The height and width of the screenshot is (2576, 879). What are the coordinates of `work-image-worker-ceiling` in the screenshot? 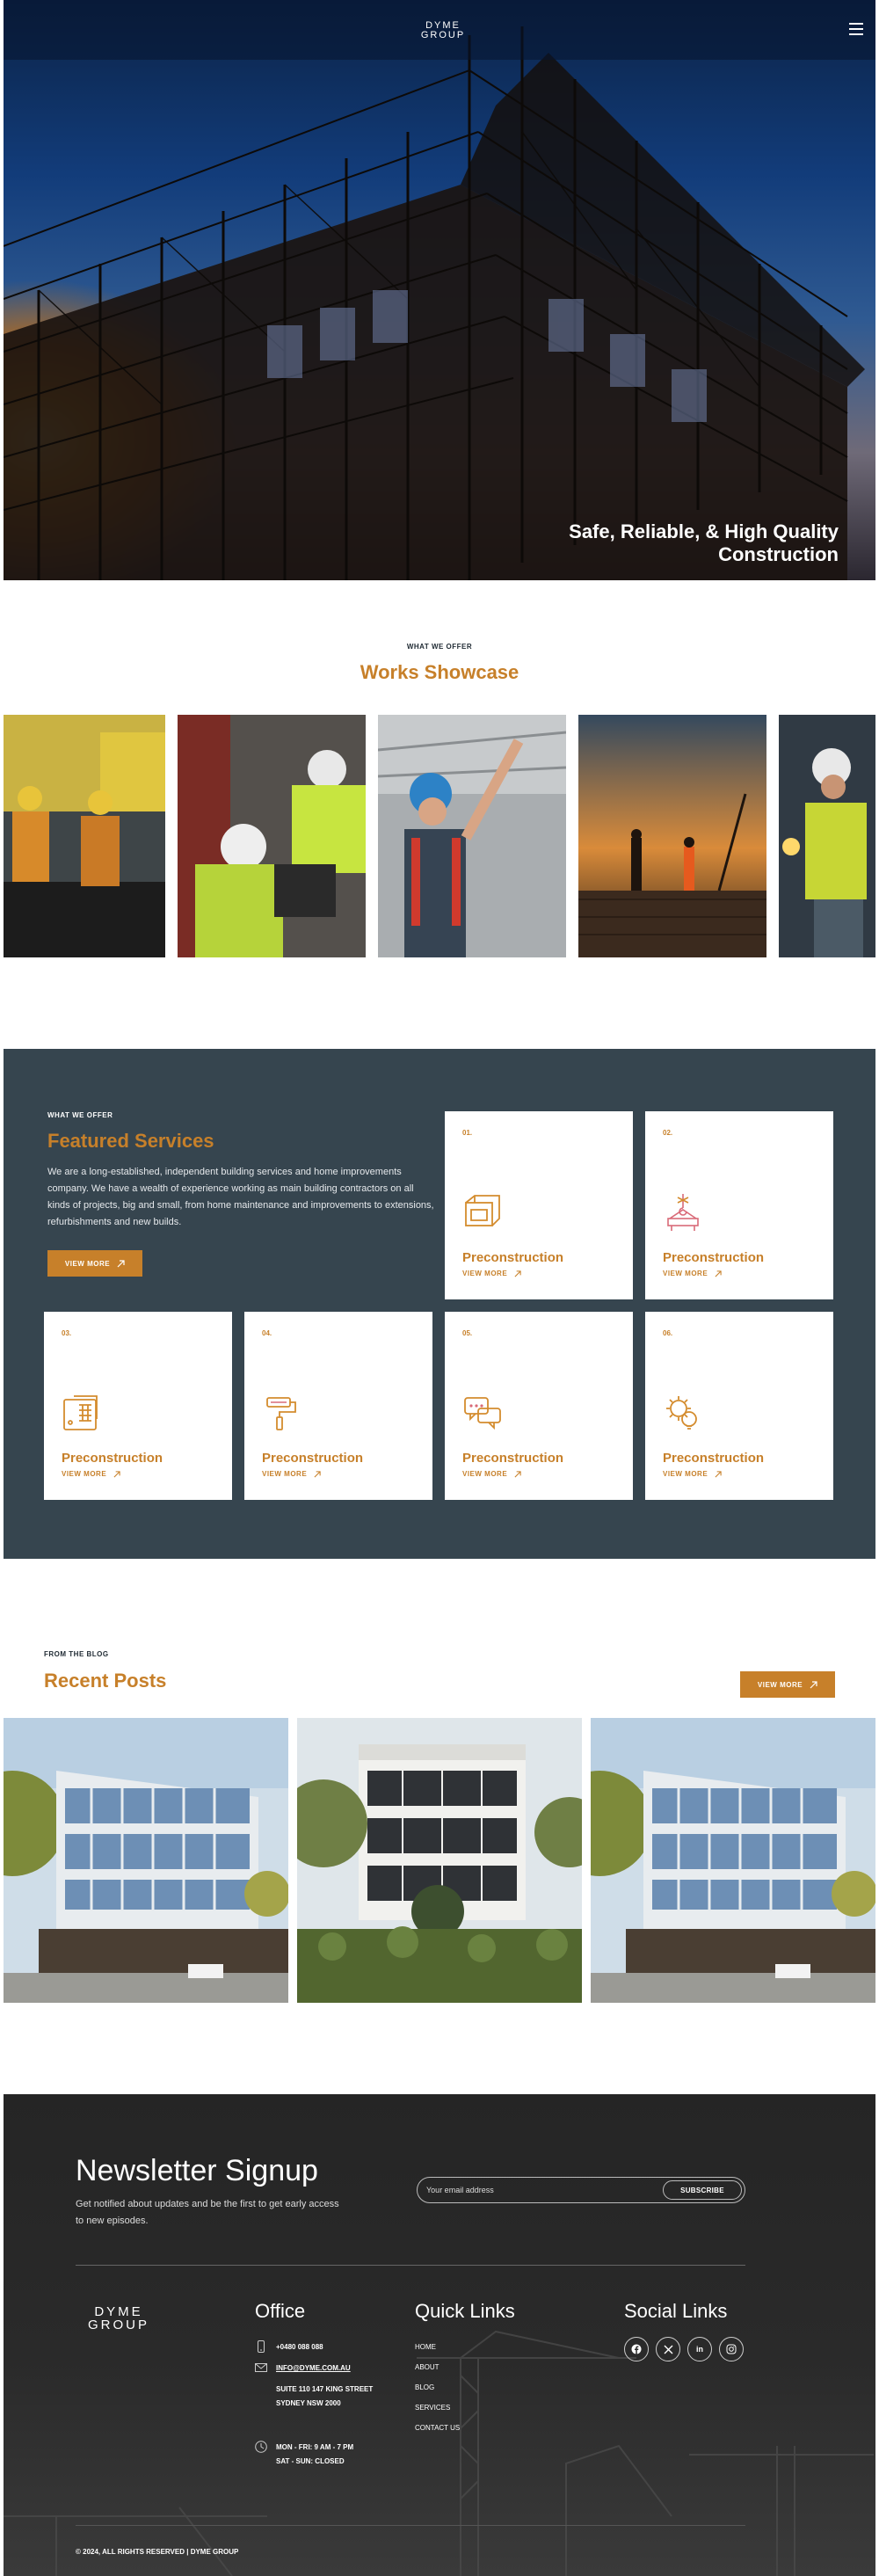 It's located at (472, 836).